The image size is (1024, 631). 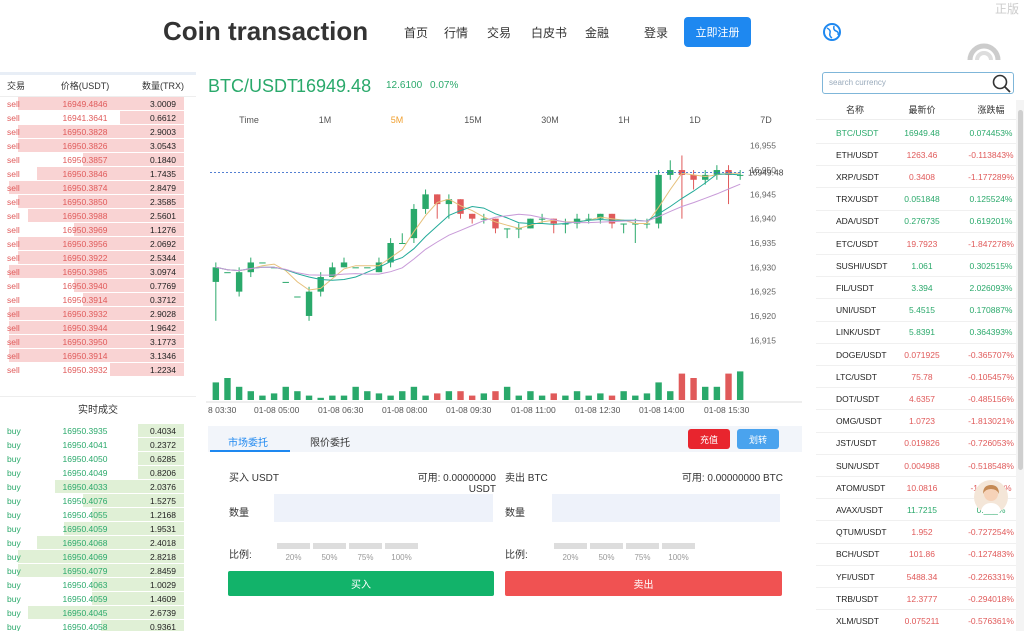 I want to click on buy-row: buy 16950.4045 2.6739, so click(x=98, y=613).